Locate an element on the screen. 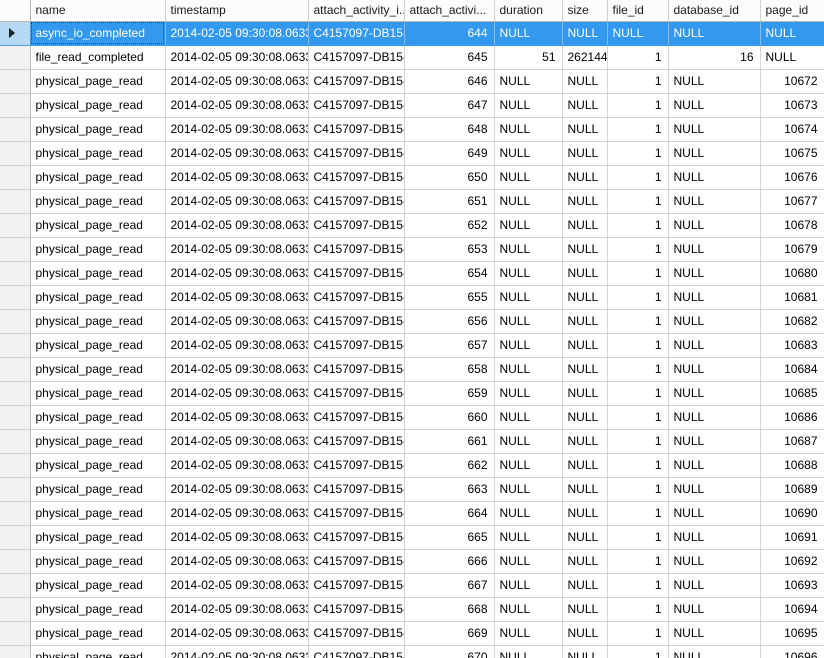 This screenshot has width=824, height=658. cell-attach-activity-seq: 667 is located at coordinates (449, 585).